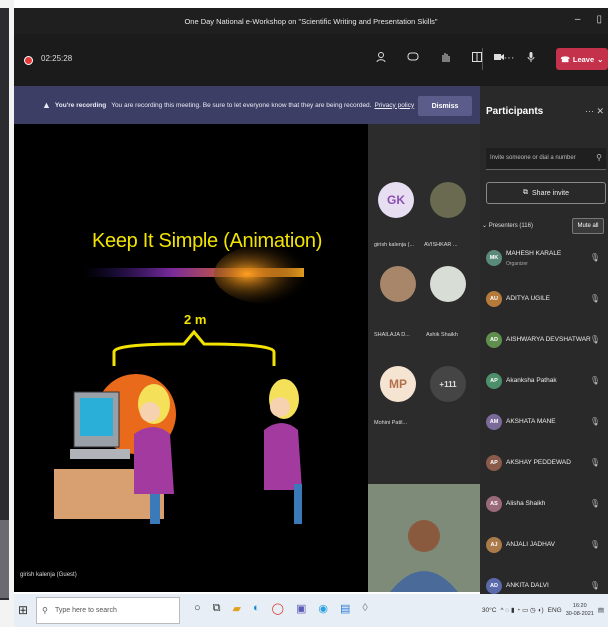  I want to click on people-icon, so click(381, 58).